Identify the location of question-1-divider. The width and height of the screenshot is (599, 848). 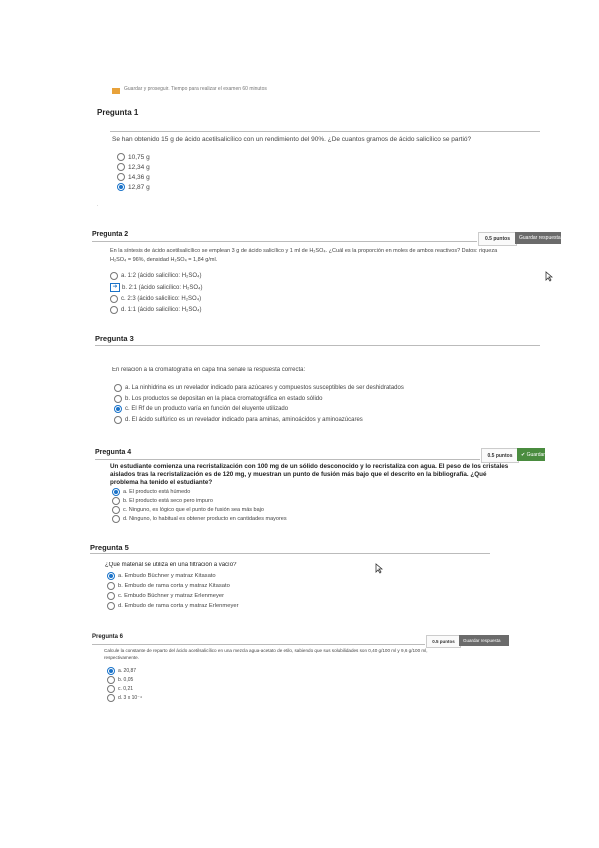
(325, 131).